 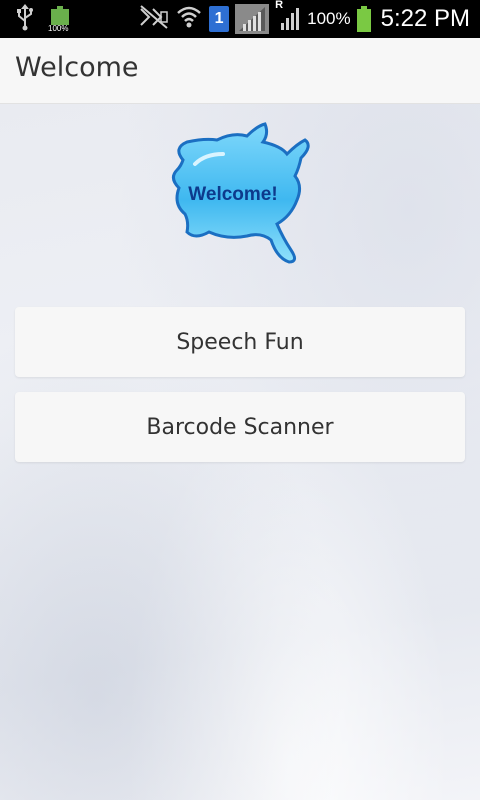 What do you see at coordinates (329, 18) in the screenshot?
I see `battery-percent: 100%` at bounding box center [329, 18].